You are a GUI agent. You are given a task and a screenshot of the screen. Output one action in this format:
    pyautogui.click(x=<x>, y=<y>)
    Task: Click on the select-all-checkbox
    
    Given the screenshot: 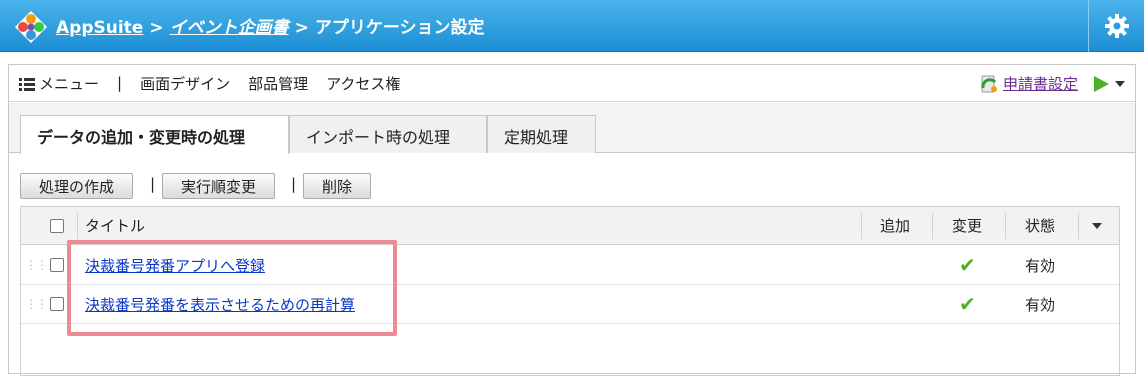 What is the action you would take?
    pyautogui.click(x=57, y=225)
    